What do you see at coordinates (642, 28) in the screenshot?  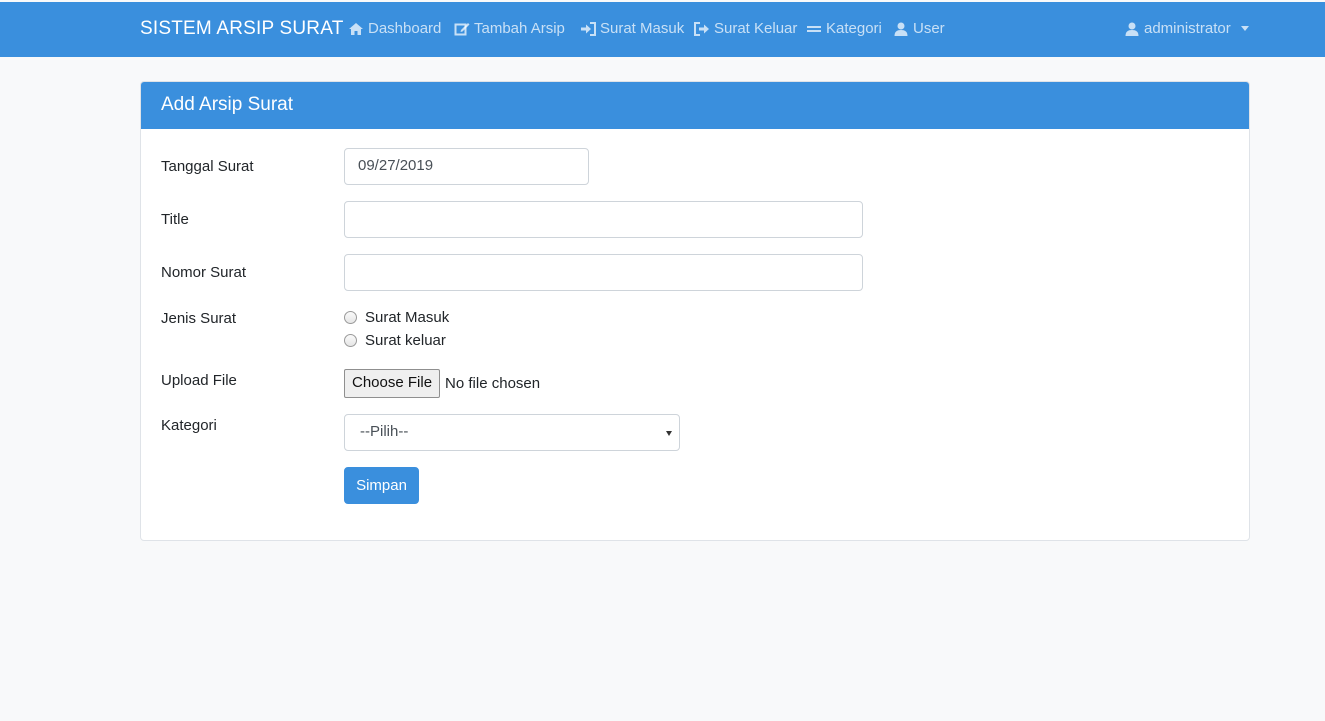 I see `nav-surat-masuk-label: Surat Masuk` at bounding box center [642, 28].